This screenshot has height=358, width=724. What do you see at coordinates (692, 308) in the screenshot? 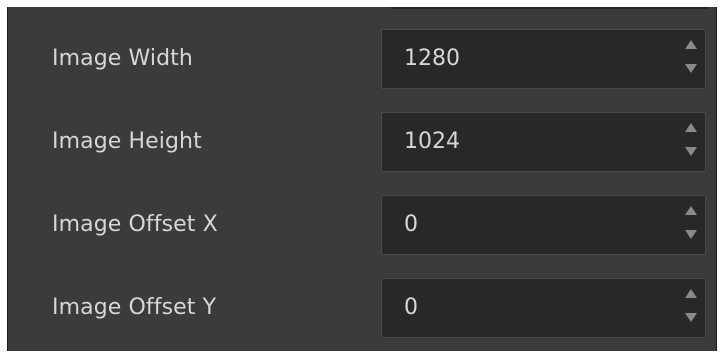
I see `image-offset-y-stepper` at bounding box center [692, 308].